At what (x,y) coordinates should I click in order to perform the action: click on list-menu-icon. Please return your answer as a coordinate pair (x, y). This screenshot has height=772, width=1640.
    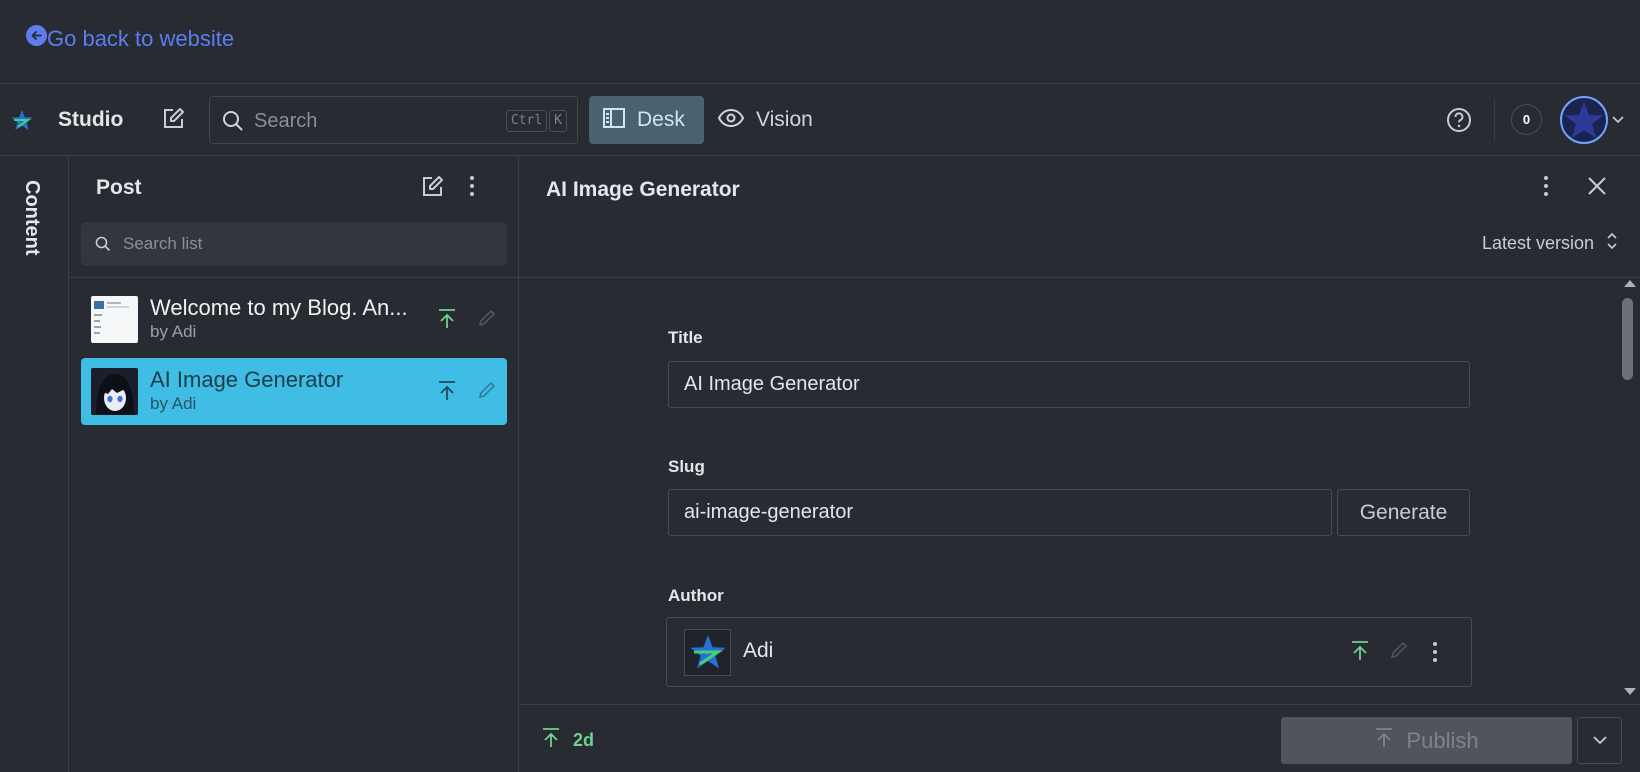
    Looking at the image, I should click on (472, 188).